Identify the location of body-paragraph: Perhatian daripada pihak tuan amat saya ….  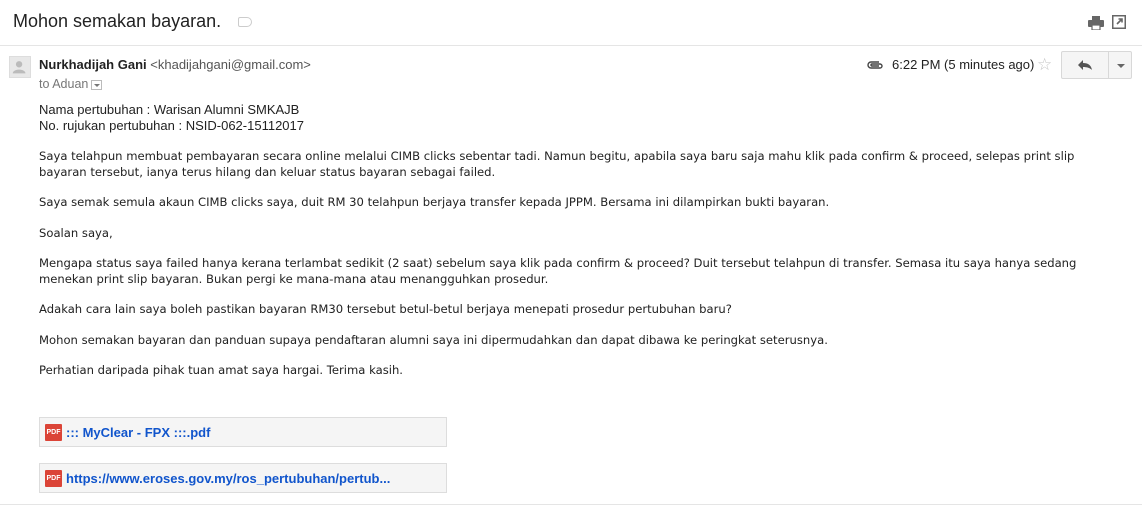
(221, 370).